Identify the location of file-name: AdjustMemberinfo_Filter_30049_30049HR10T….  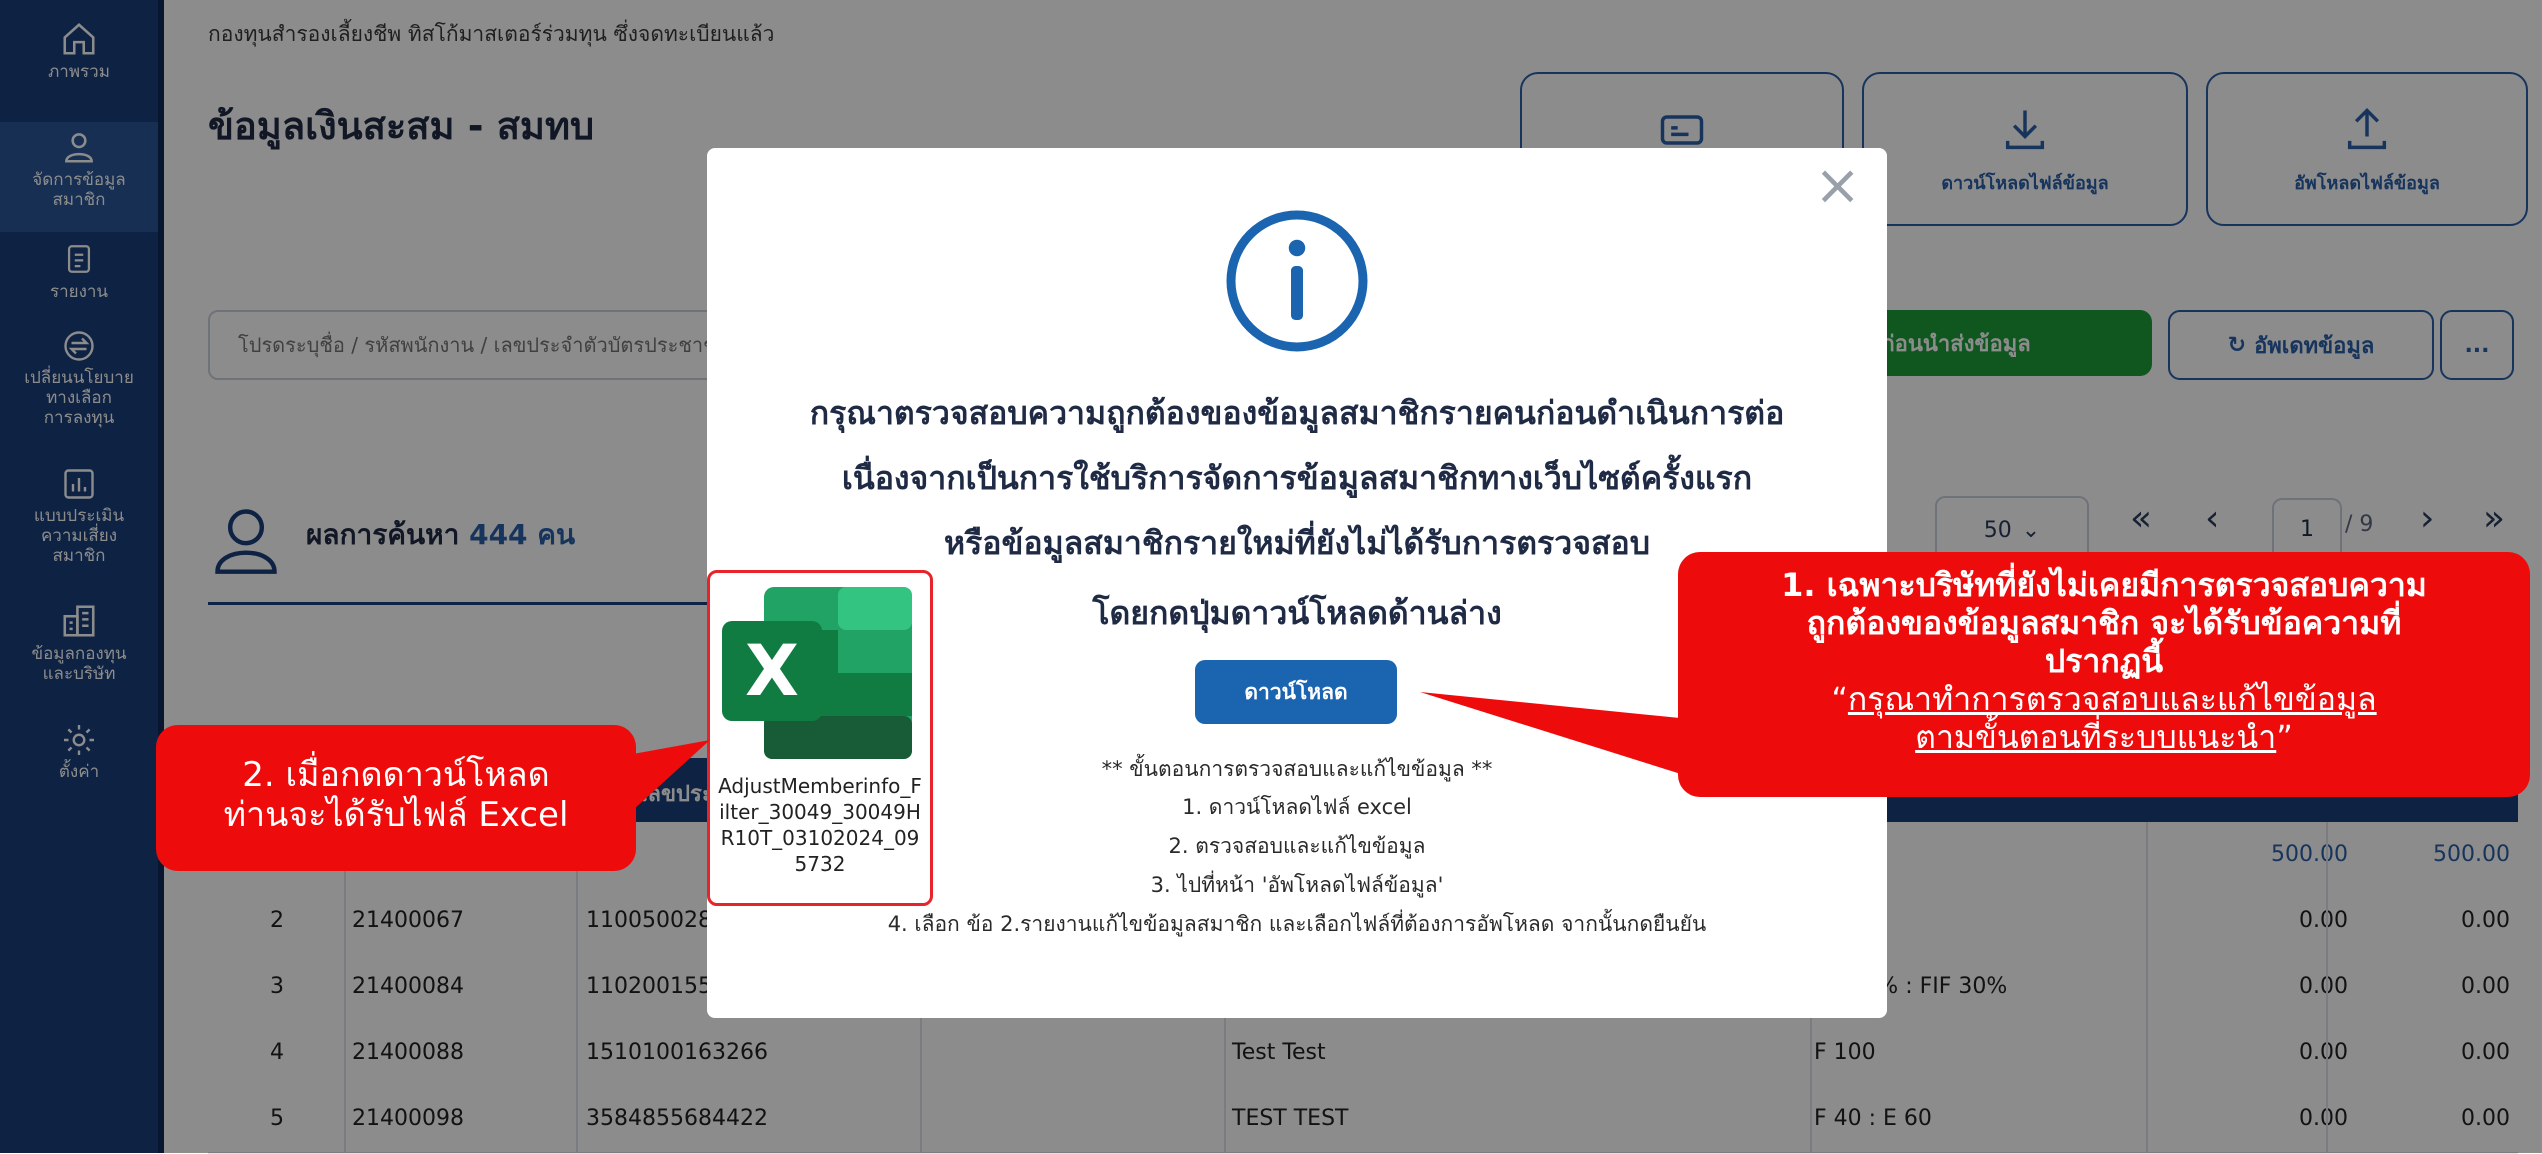
(820, 825).